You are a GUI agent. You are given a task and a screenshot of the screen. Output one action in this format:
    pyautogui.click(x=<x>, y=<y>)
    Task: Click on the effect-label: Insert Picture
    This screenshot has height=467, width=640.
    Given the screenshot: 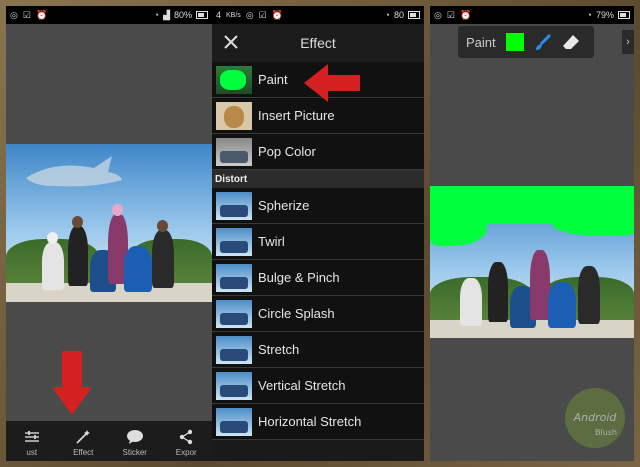 What is the action you would take?
    pyautogui.click(x=296, y=115)
    